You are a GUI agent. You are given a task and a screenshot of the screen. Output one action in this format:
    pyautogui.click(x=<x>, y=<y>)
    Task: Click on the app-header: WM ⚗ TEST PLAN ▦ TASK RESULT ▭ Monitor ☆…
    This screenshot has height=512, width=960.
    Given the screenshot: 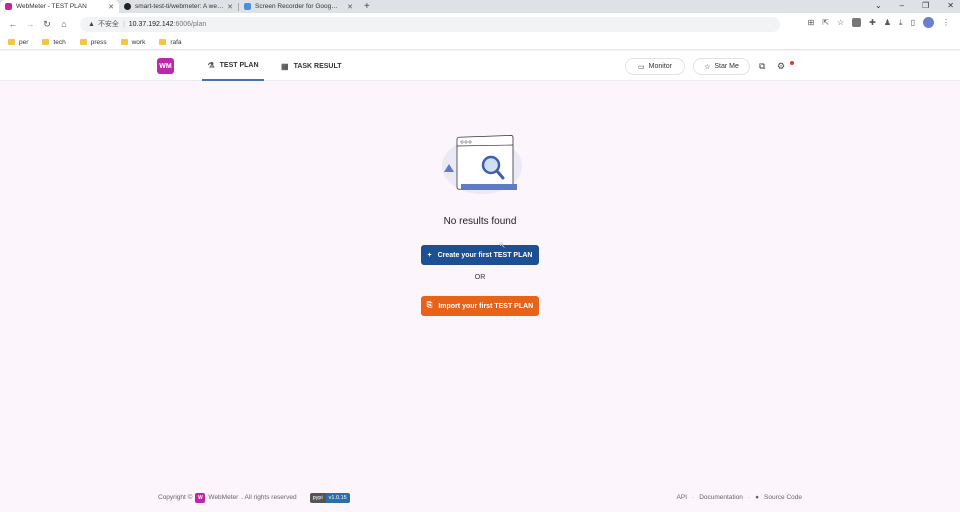 What is the action you would take?
    pyautogui.click(x=480, y=66)
    